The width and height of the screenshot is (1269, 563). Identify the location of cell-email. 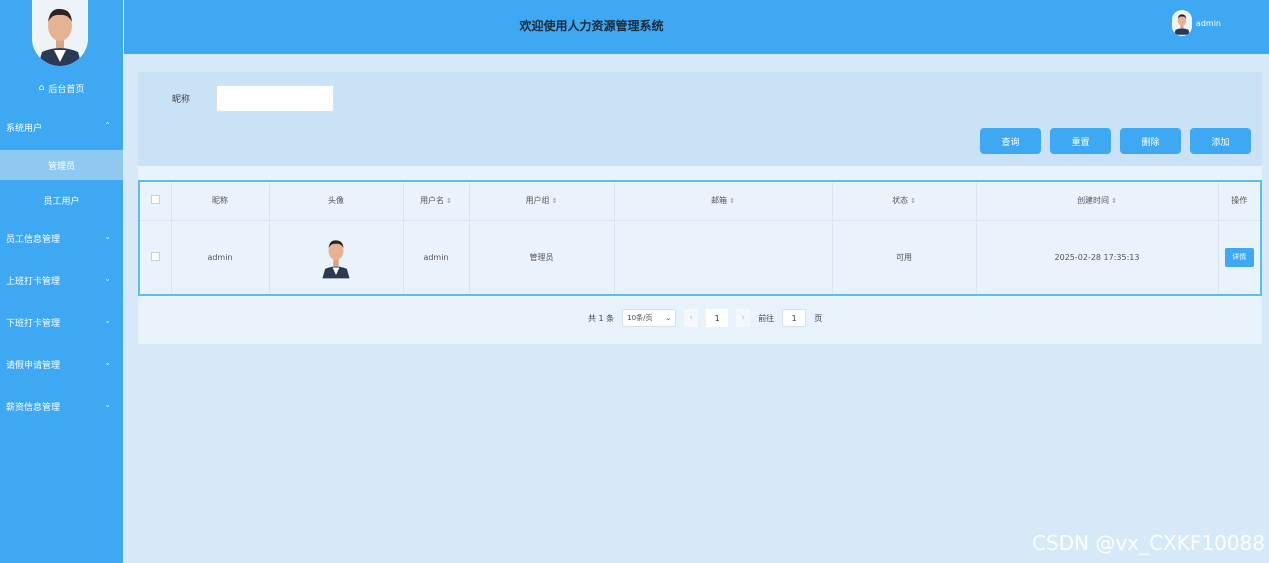
(723, 257).